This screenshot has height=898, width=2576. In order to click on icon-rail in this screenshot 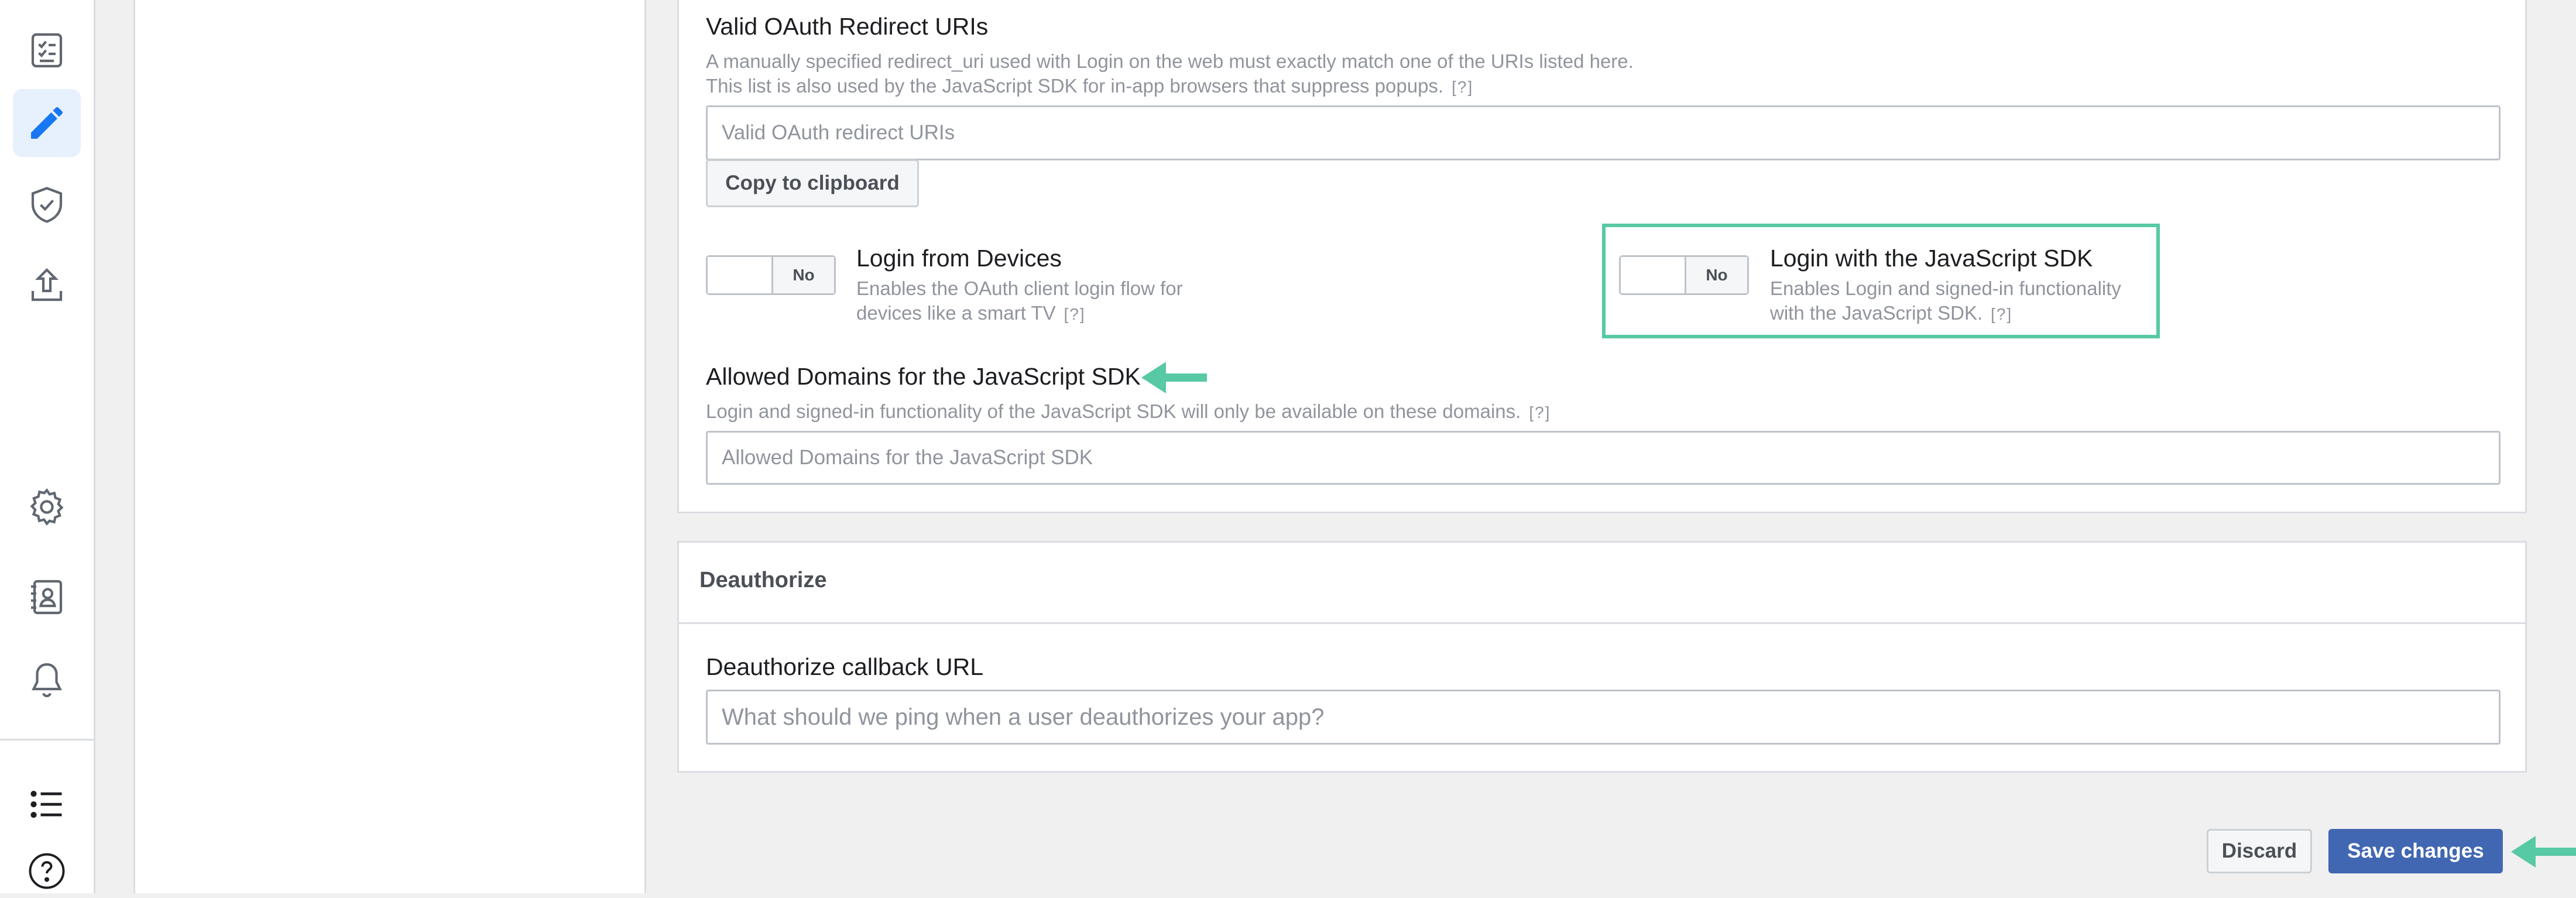, I will do `click(47, 447)`.